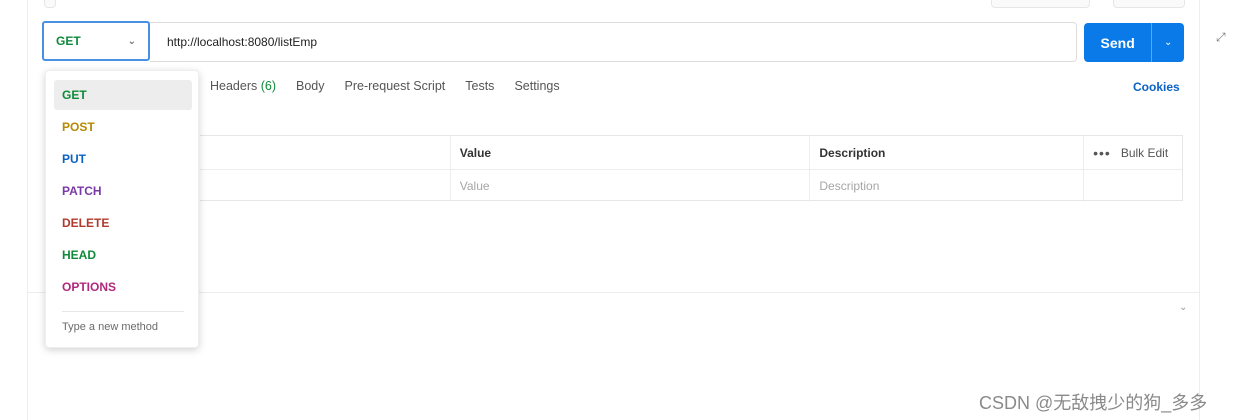  Describe the element at coordinates (536, 86) in the screenshot. I see `tab-settings: Settings` at that location.